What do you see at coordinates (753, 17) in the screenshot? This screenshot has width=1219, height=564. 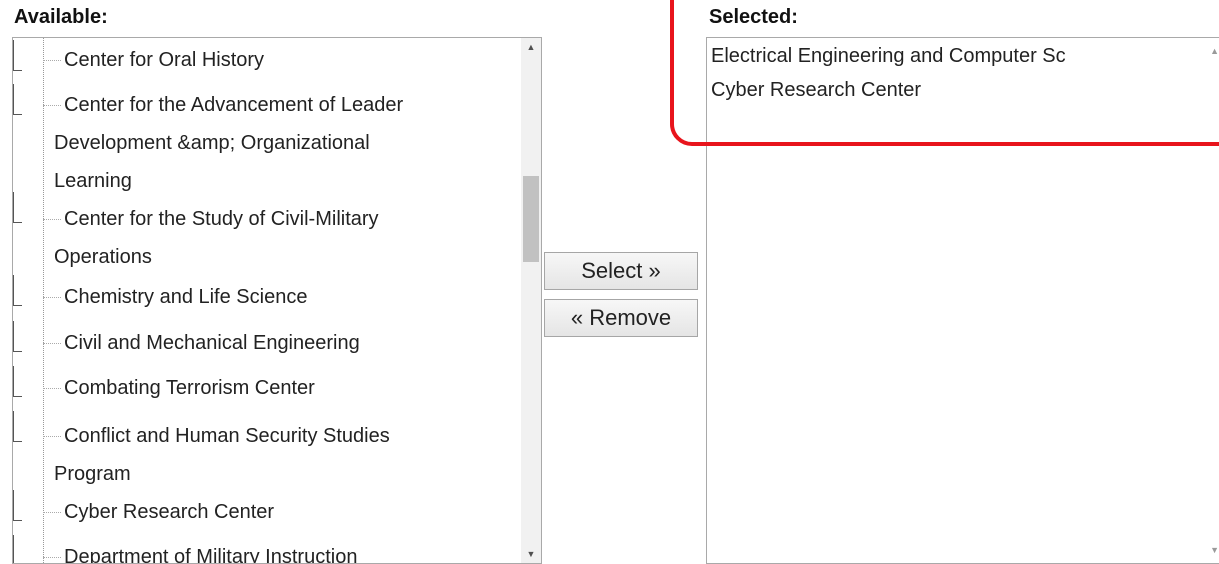 I see `selected-label: Selected:` at bounding box center [753, 17].